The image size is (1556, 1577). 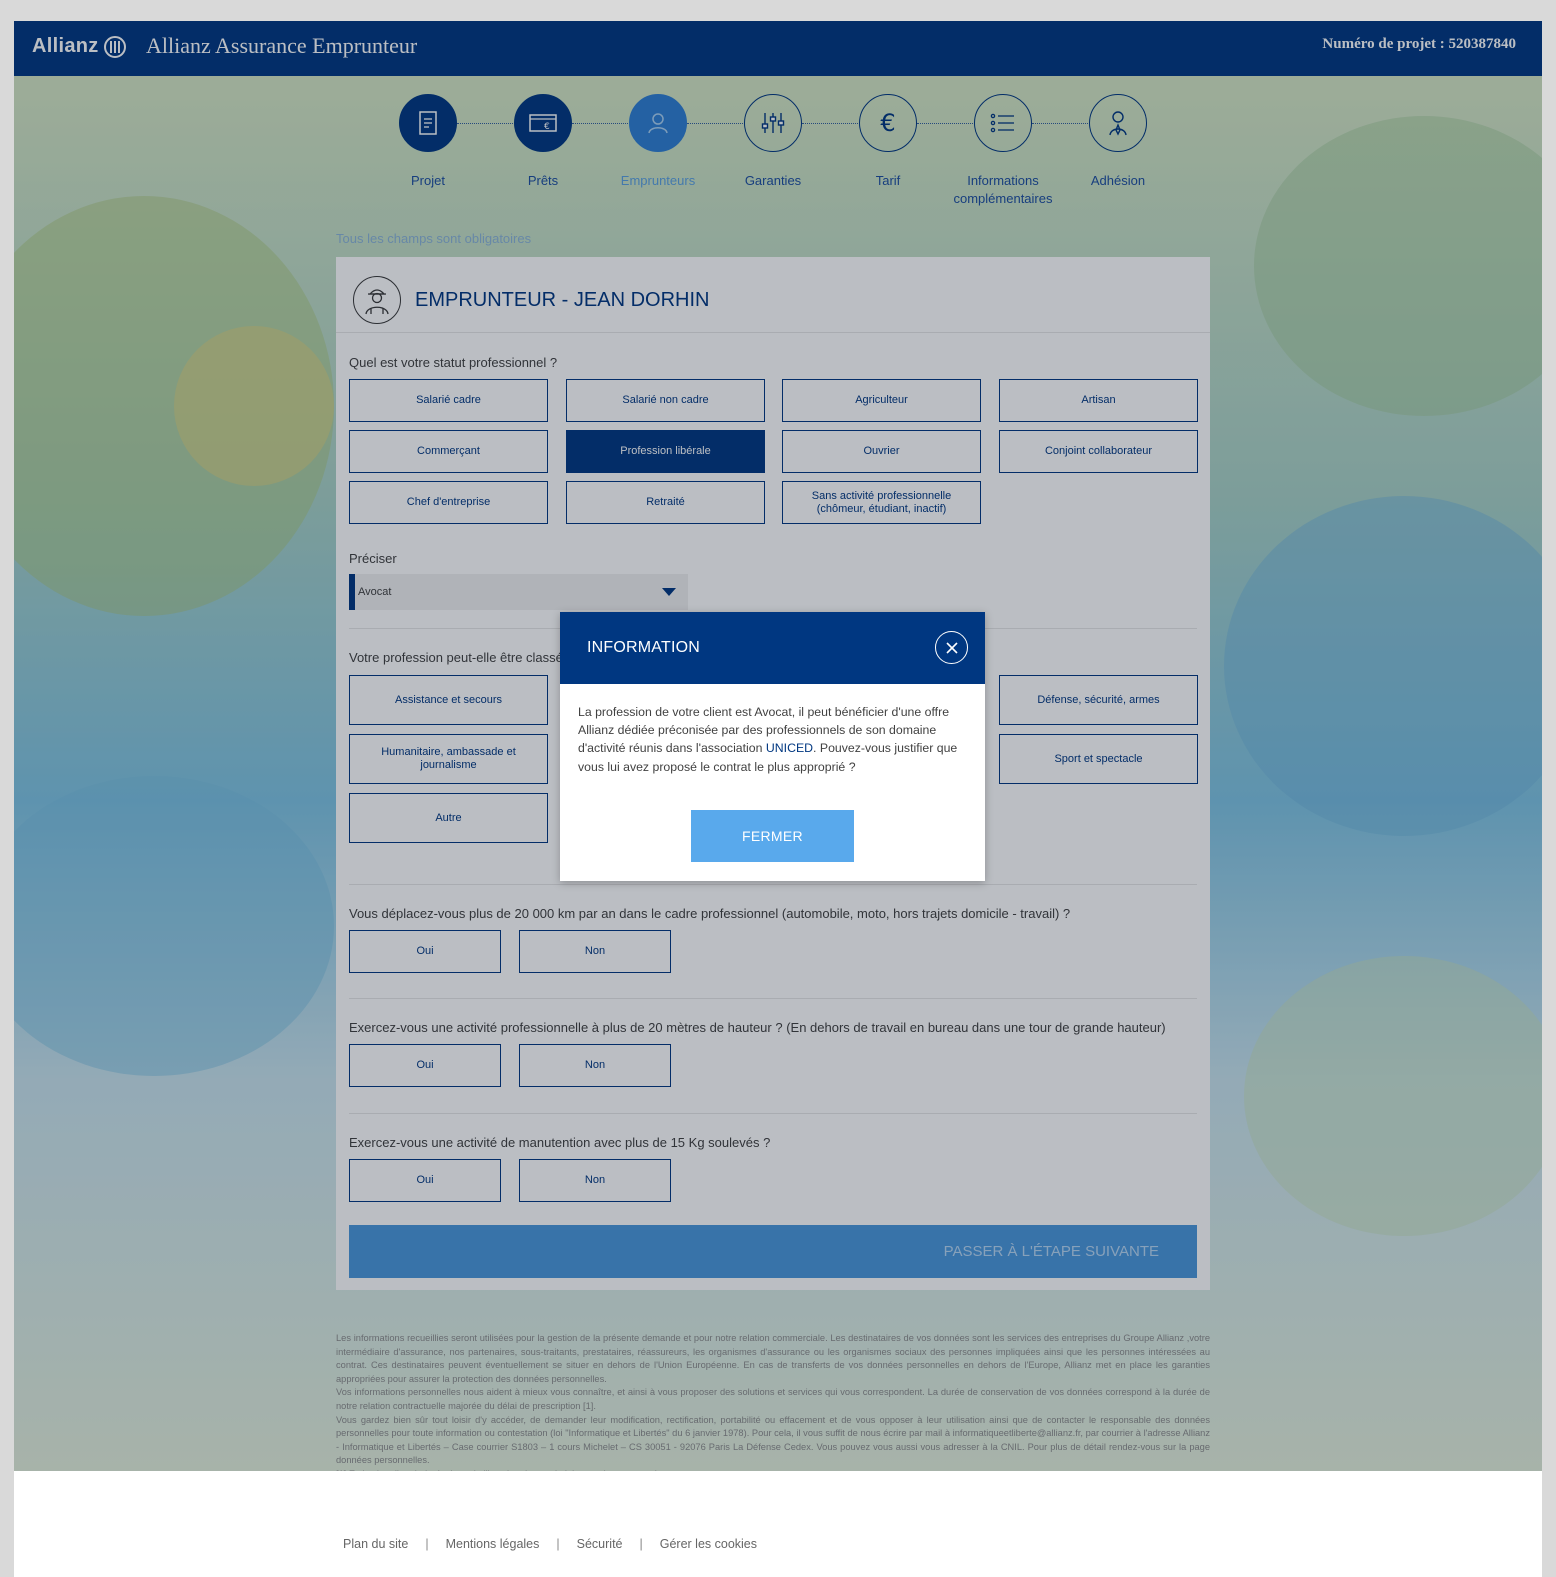 I want to click on close-icon, so click(x=951, y=647).